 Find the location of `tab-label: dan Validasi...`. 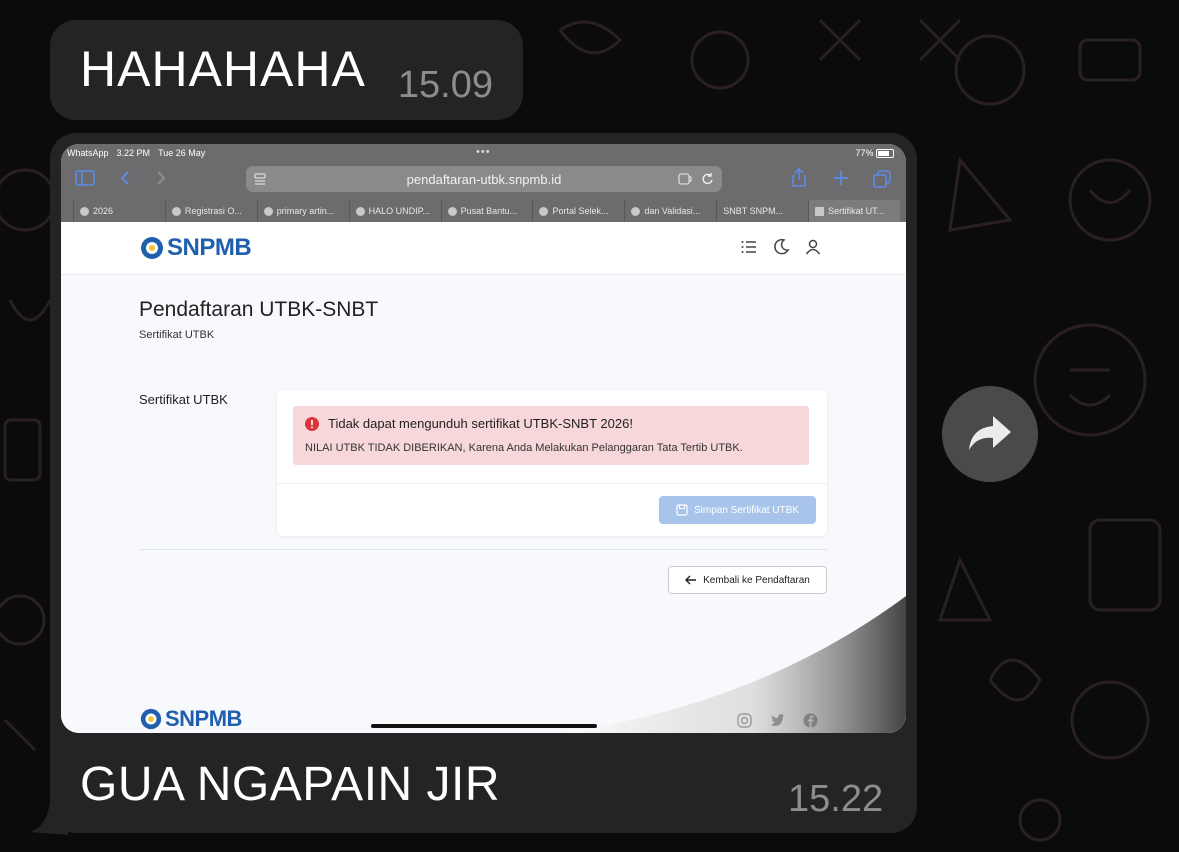

tab-label: dan Validasi... is located at coordinates (672, 211).